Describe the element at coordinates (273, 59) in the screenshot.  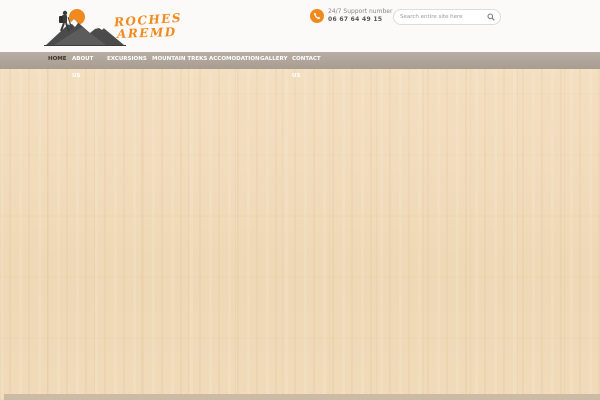
I see `nav-item-gallery: GALLERY` at that location.